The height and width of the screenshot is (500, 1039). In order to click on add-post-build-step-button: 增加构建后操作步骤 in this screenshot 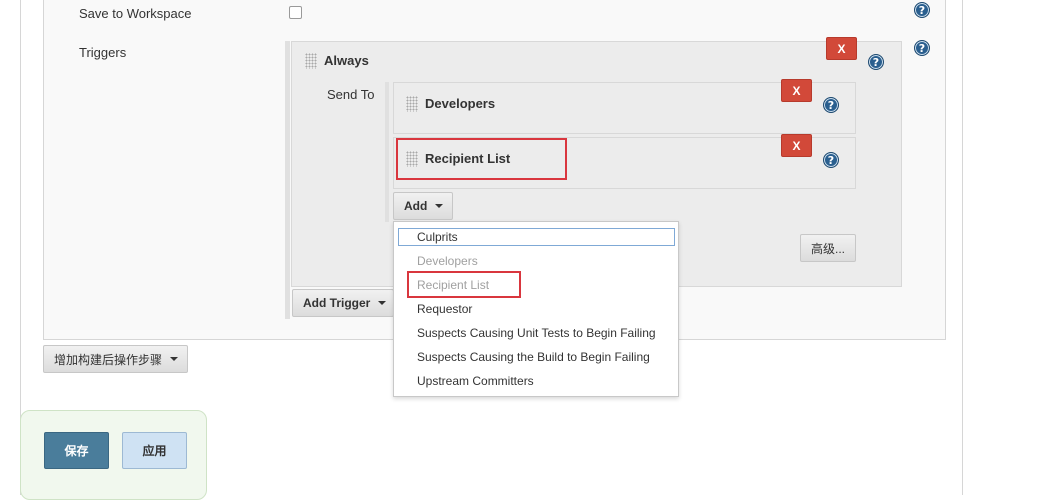, I will do `click(115, 359)`.